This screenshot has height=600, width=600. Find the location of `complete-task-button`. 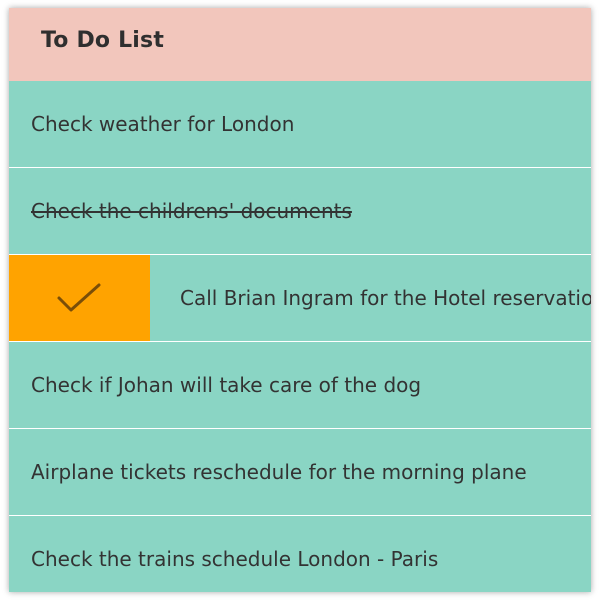

complete-task-button is located at coordinates (79, 298).